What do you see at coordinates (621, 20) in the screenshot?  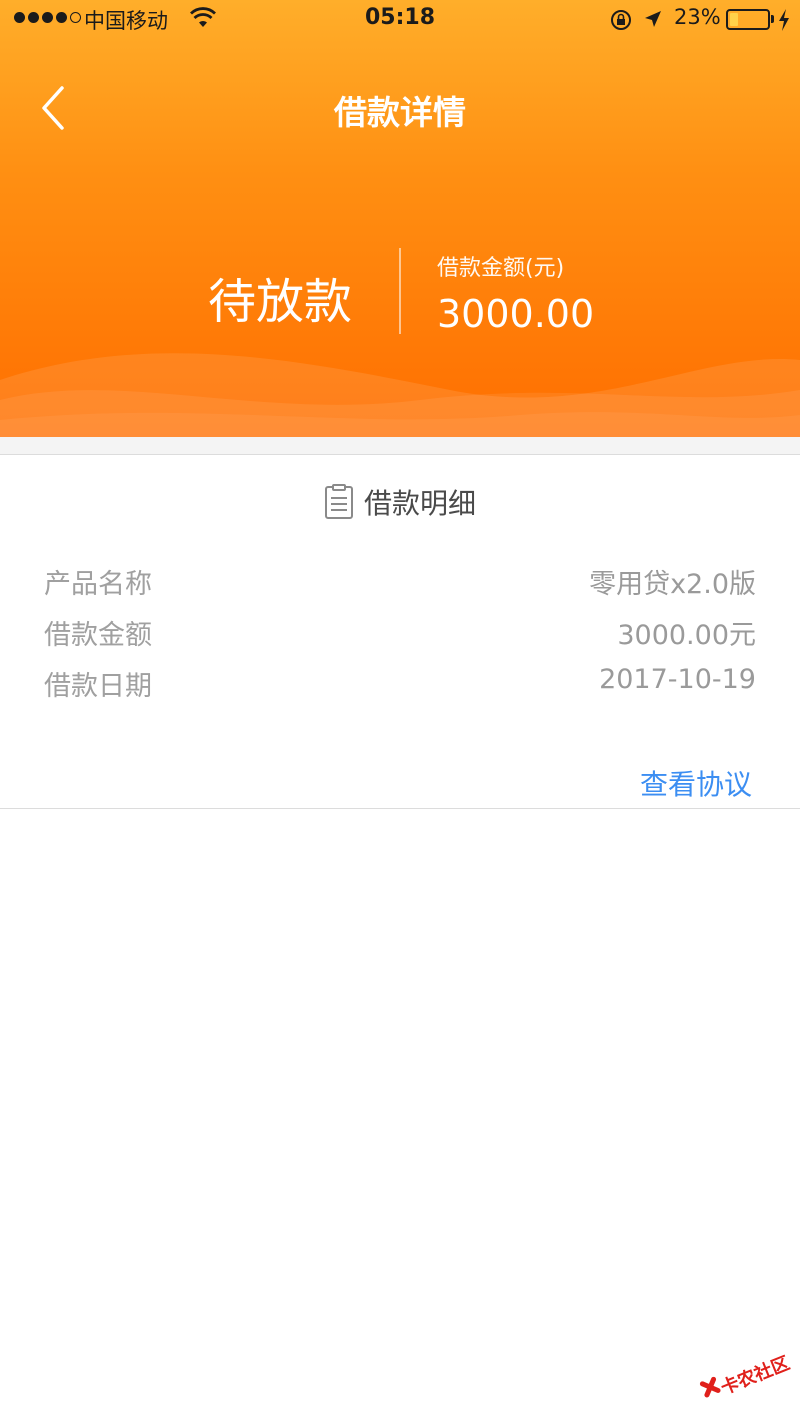 I see `orientation-lock-icon` at bounding box center [621, 20].